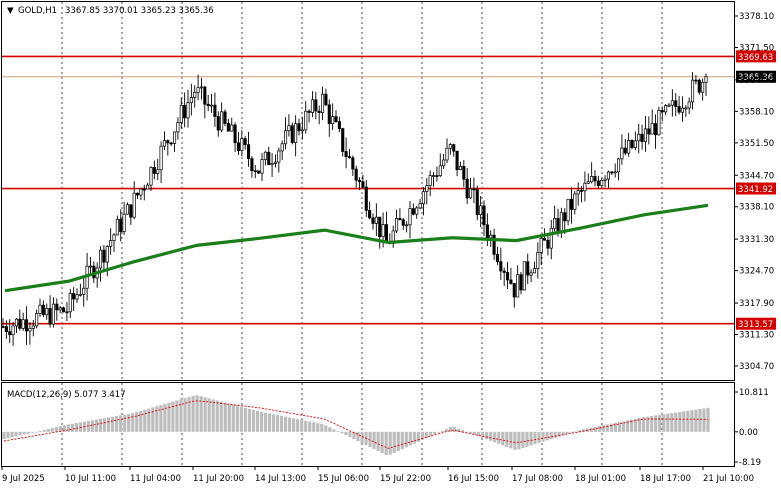  What do you see at coordinates (10, 11) in the screenshot?
I see `symbol-arrow-icon: ▼` at bounding box center [10, 11].